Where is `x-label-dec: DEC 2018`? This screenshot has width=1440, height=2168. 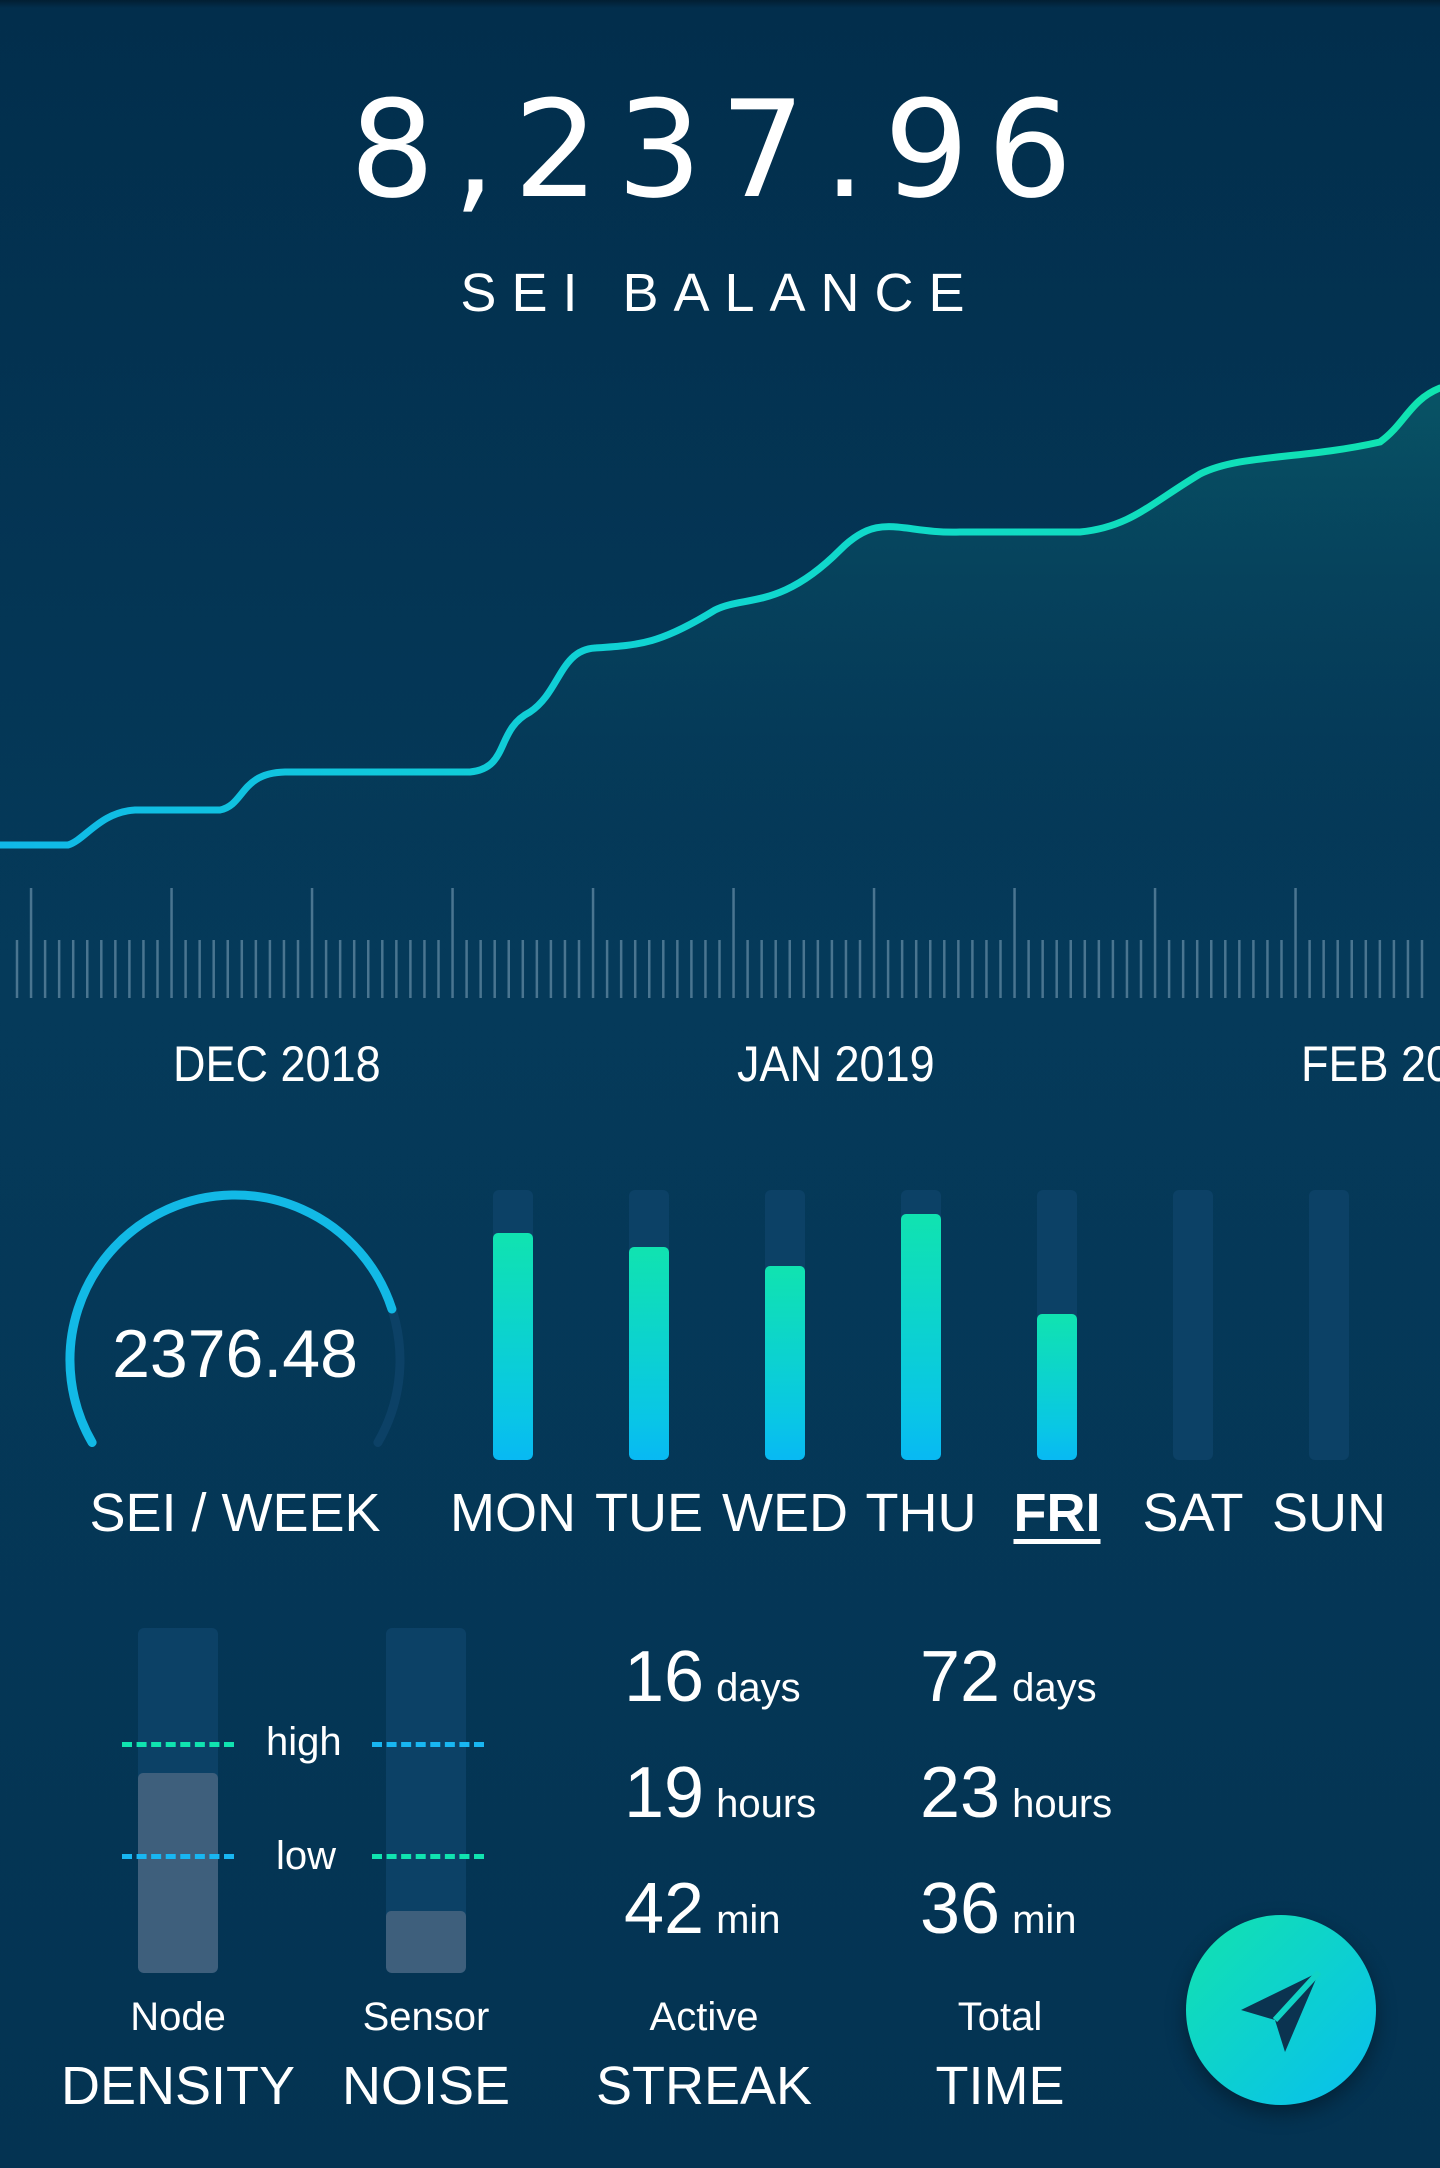
x-label-dec: DEC 2018 is located at coordinates (277, 1064).